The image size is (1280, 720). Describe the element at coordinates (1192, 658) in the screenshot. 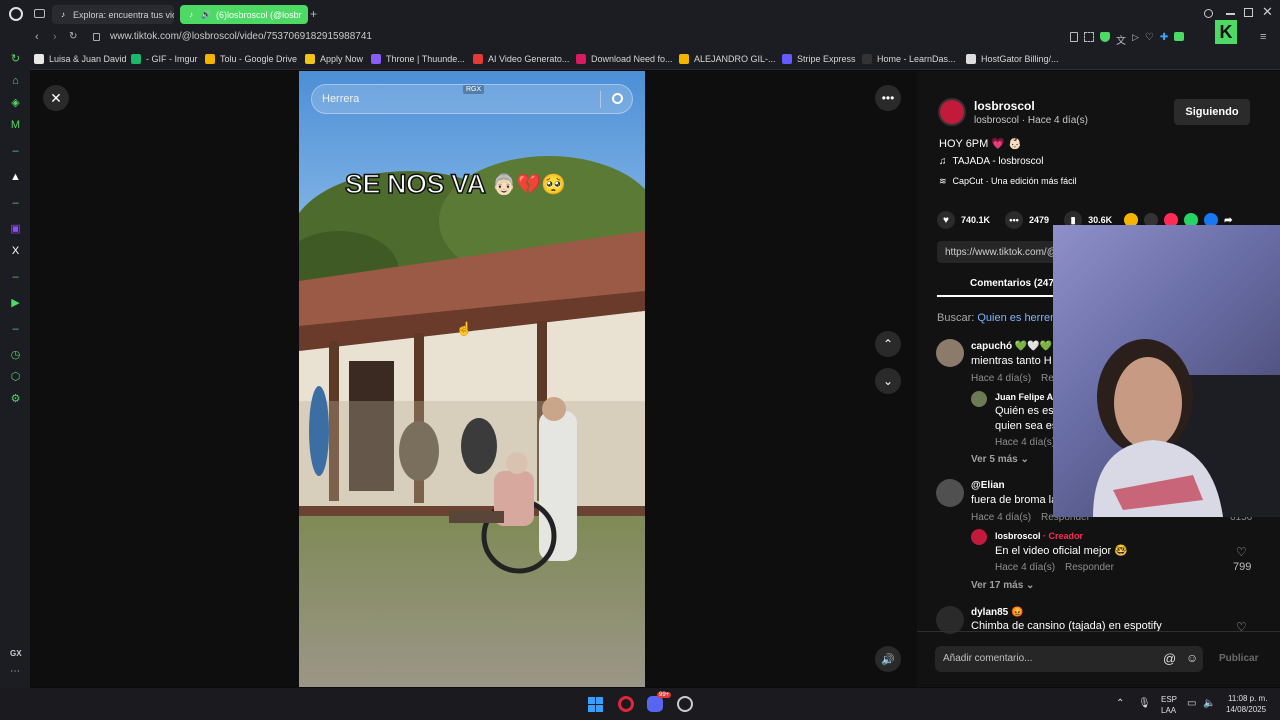

I see `emoji-icon: ☺` at that location.